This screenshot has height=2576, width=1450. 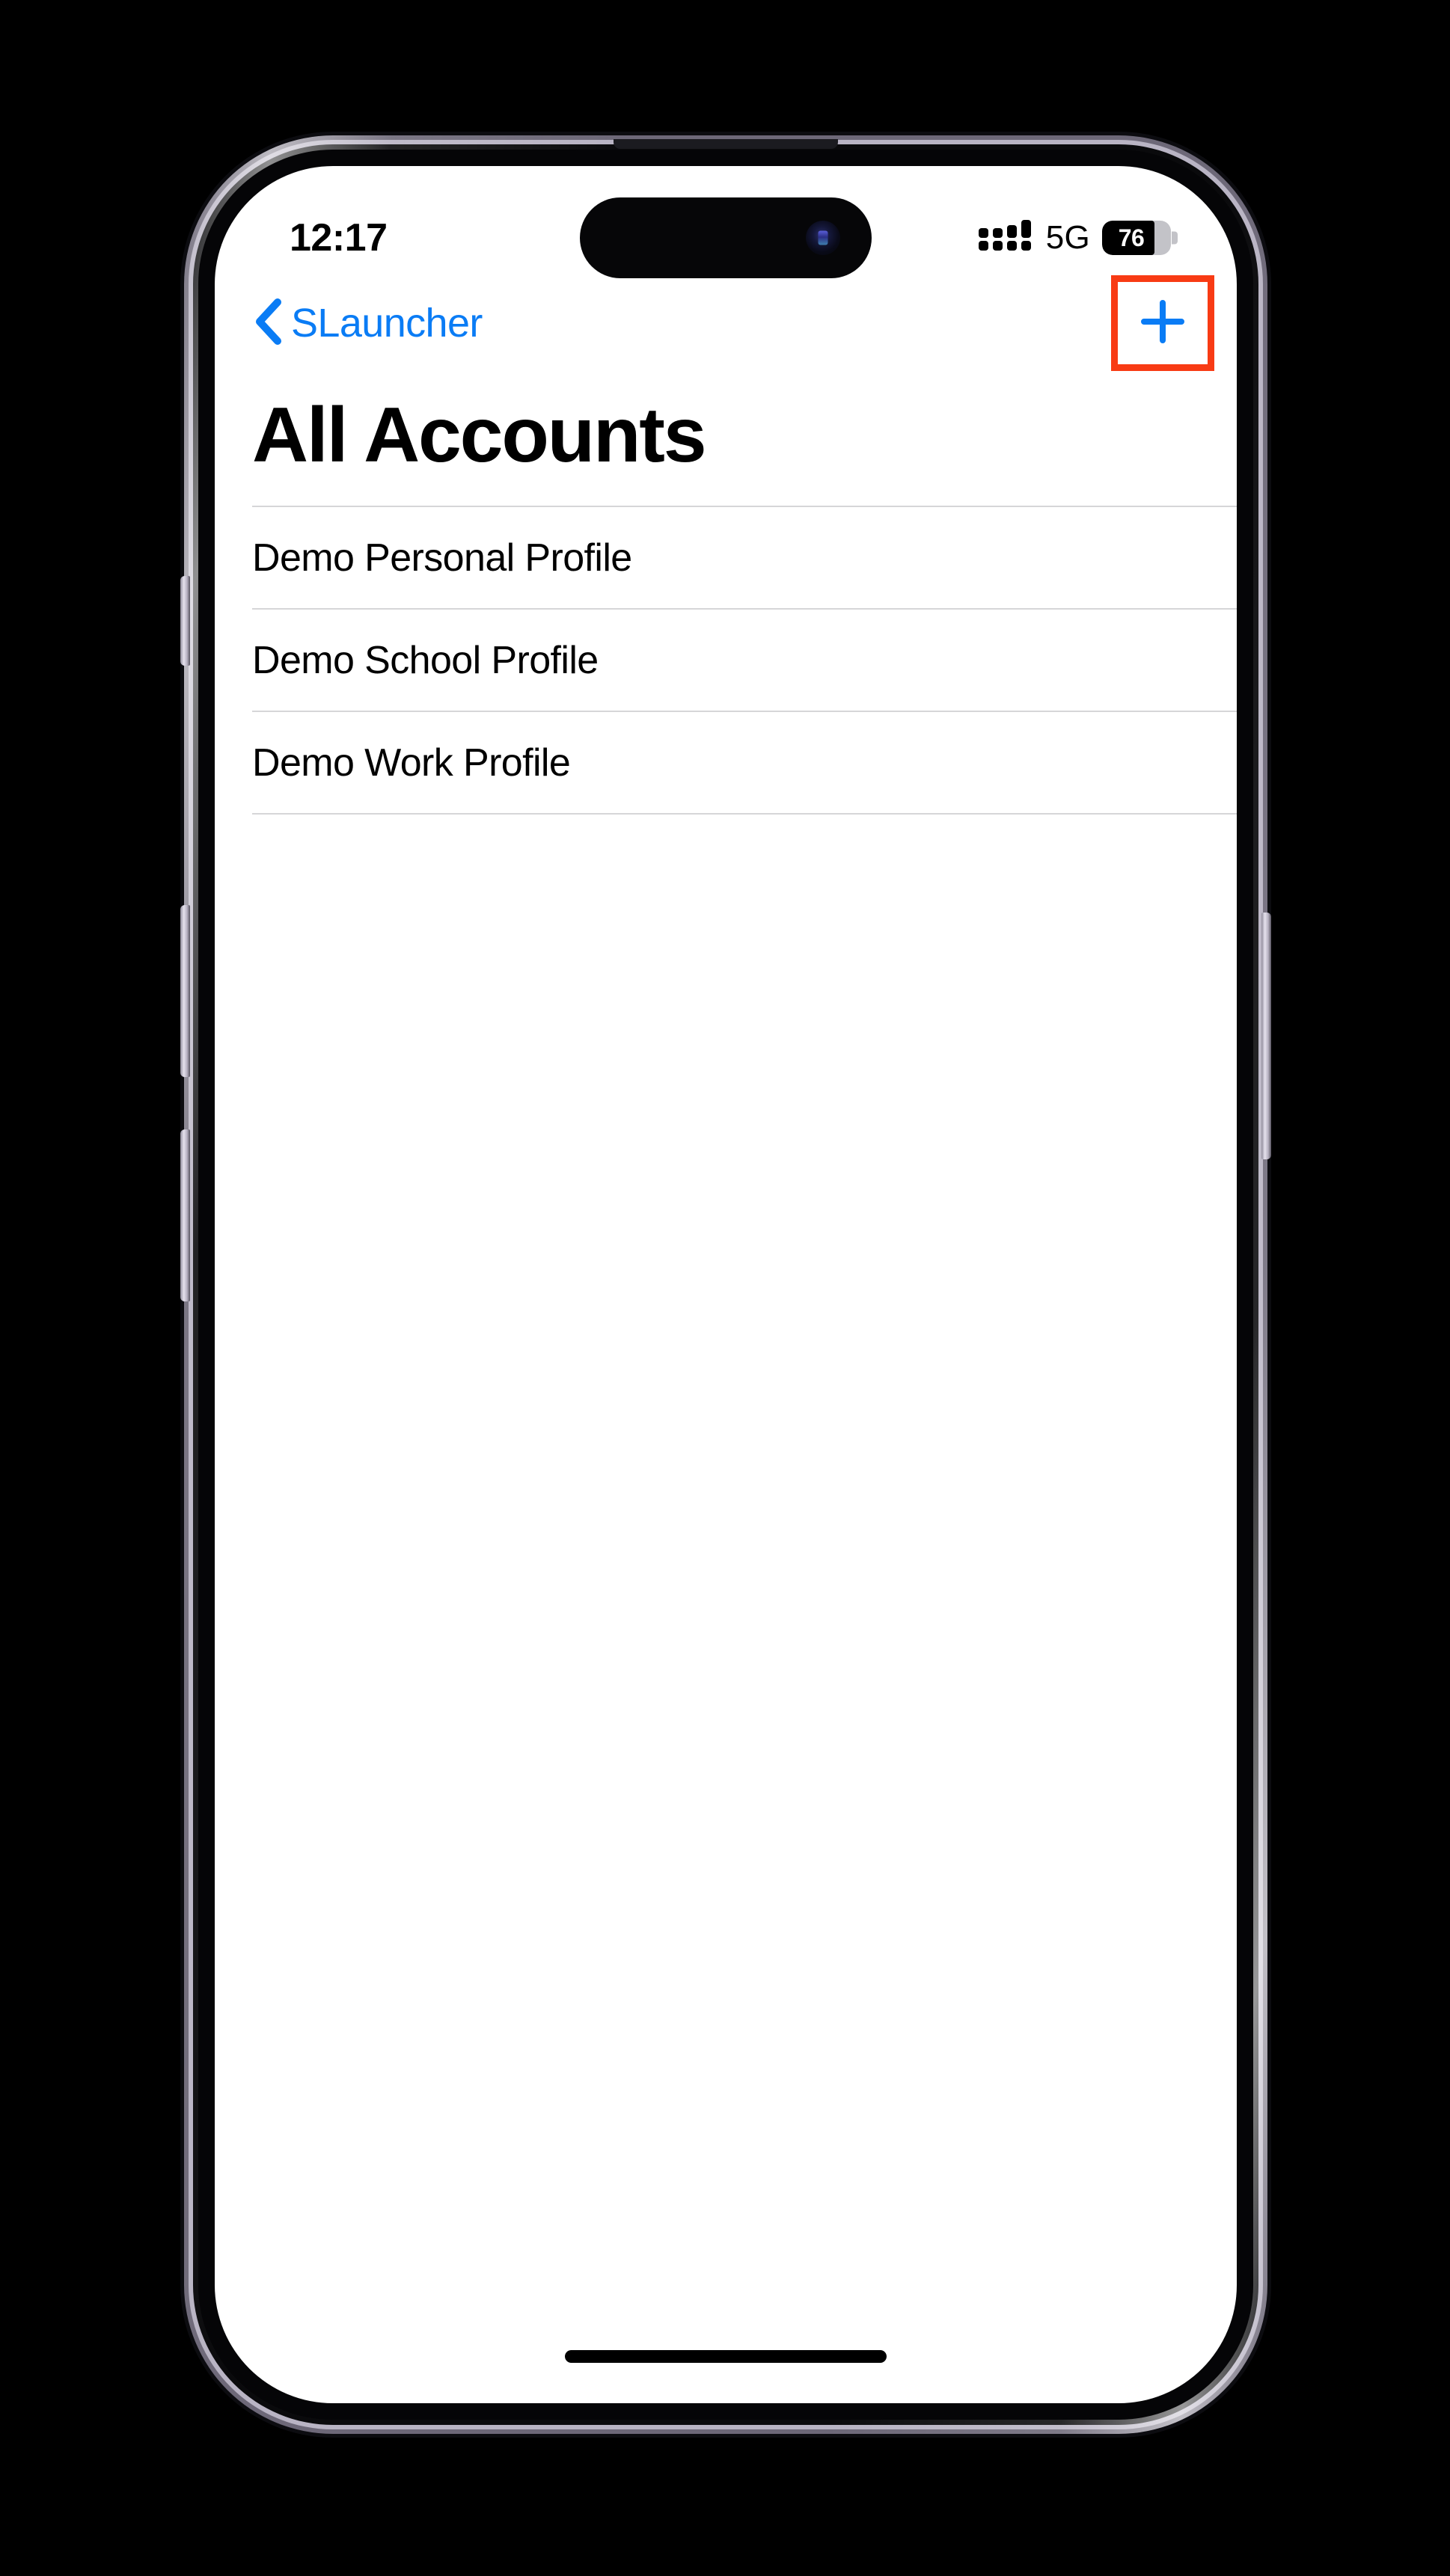 I want to click on list-item: Demo School Profile, so click(x=744, y=661).